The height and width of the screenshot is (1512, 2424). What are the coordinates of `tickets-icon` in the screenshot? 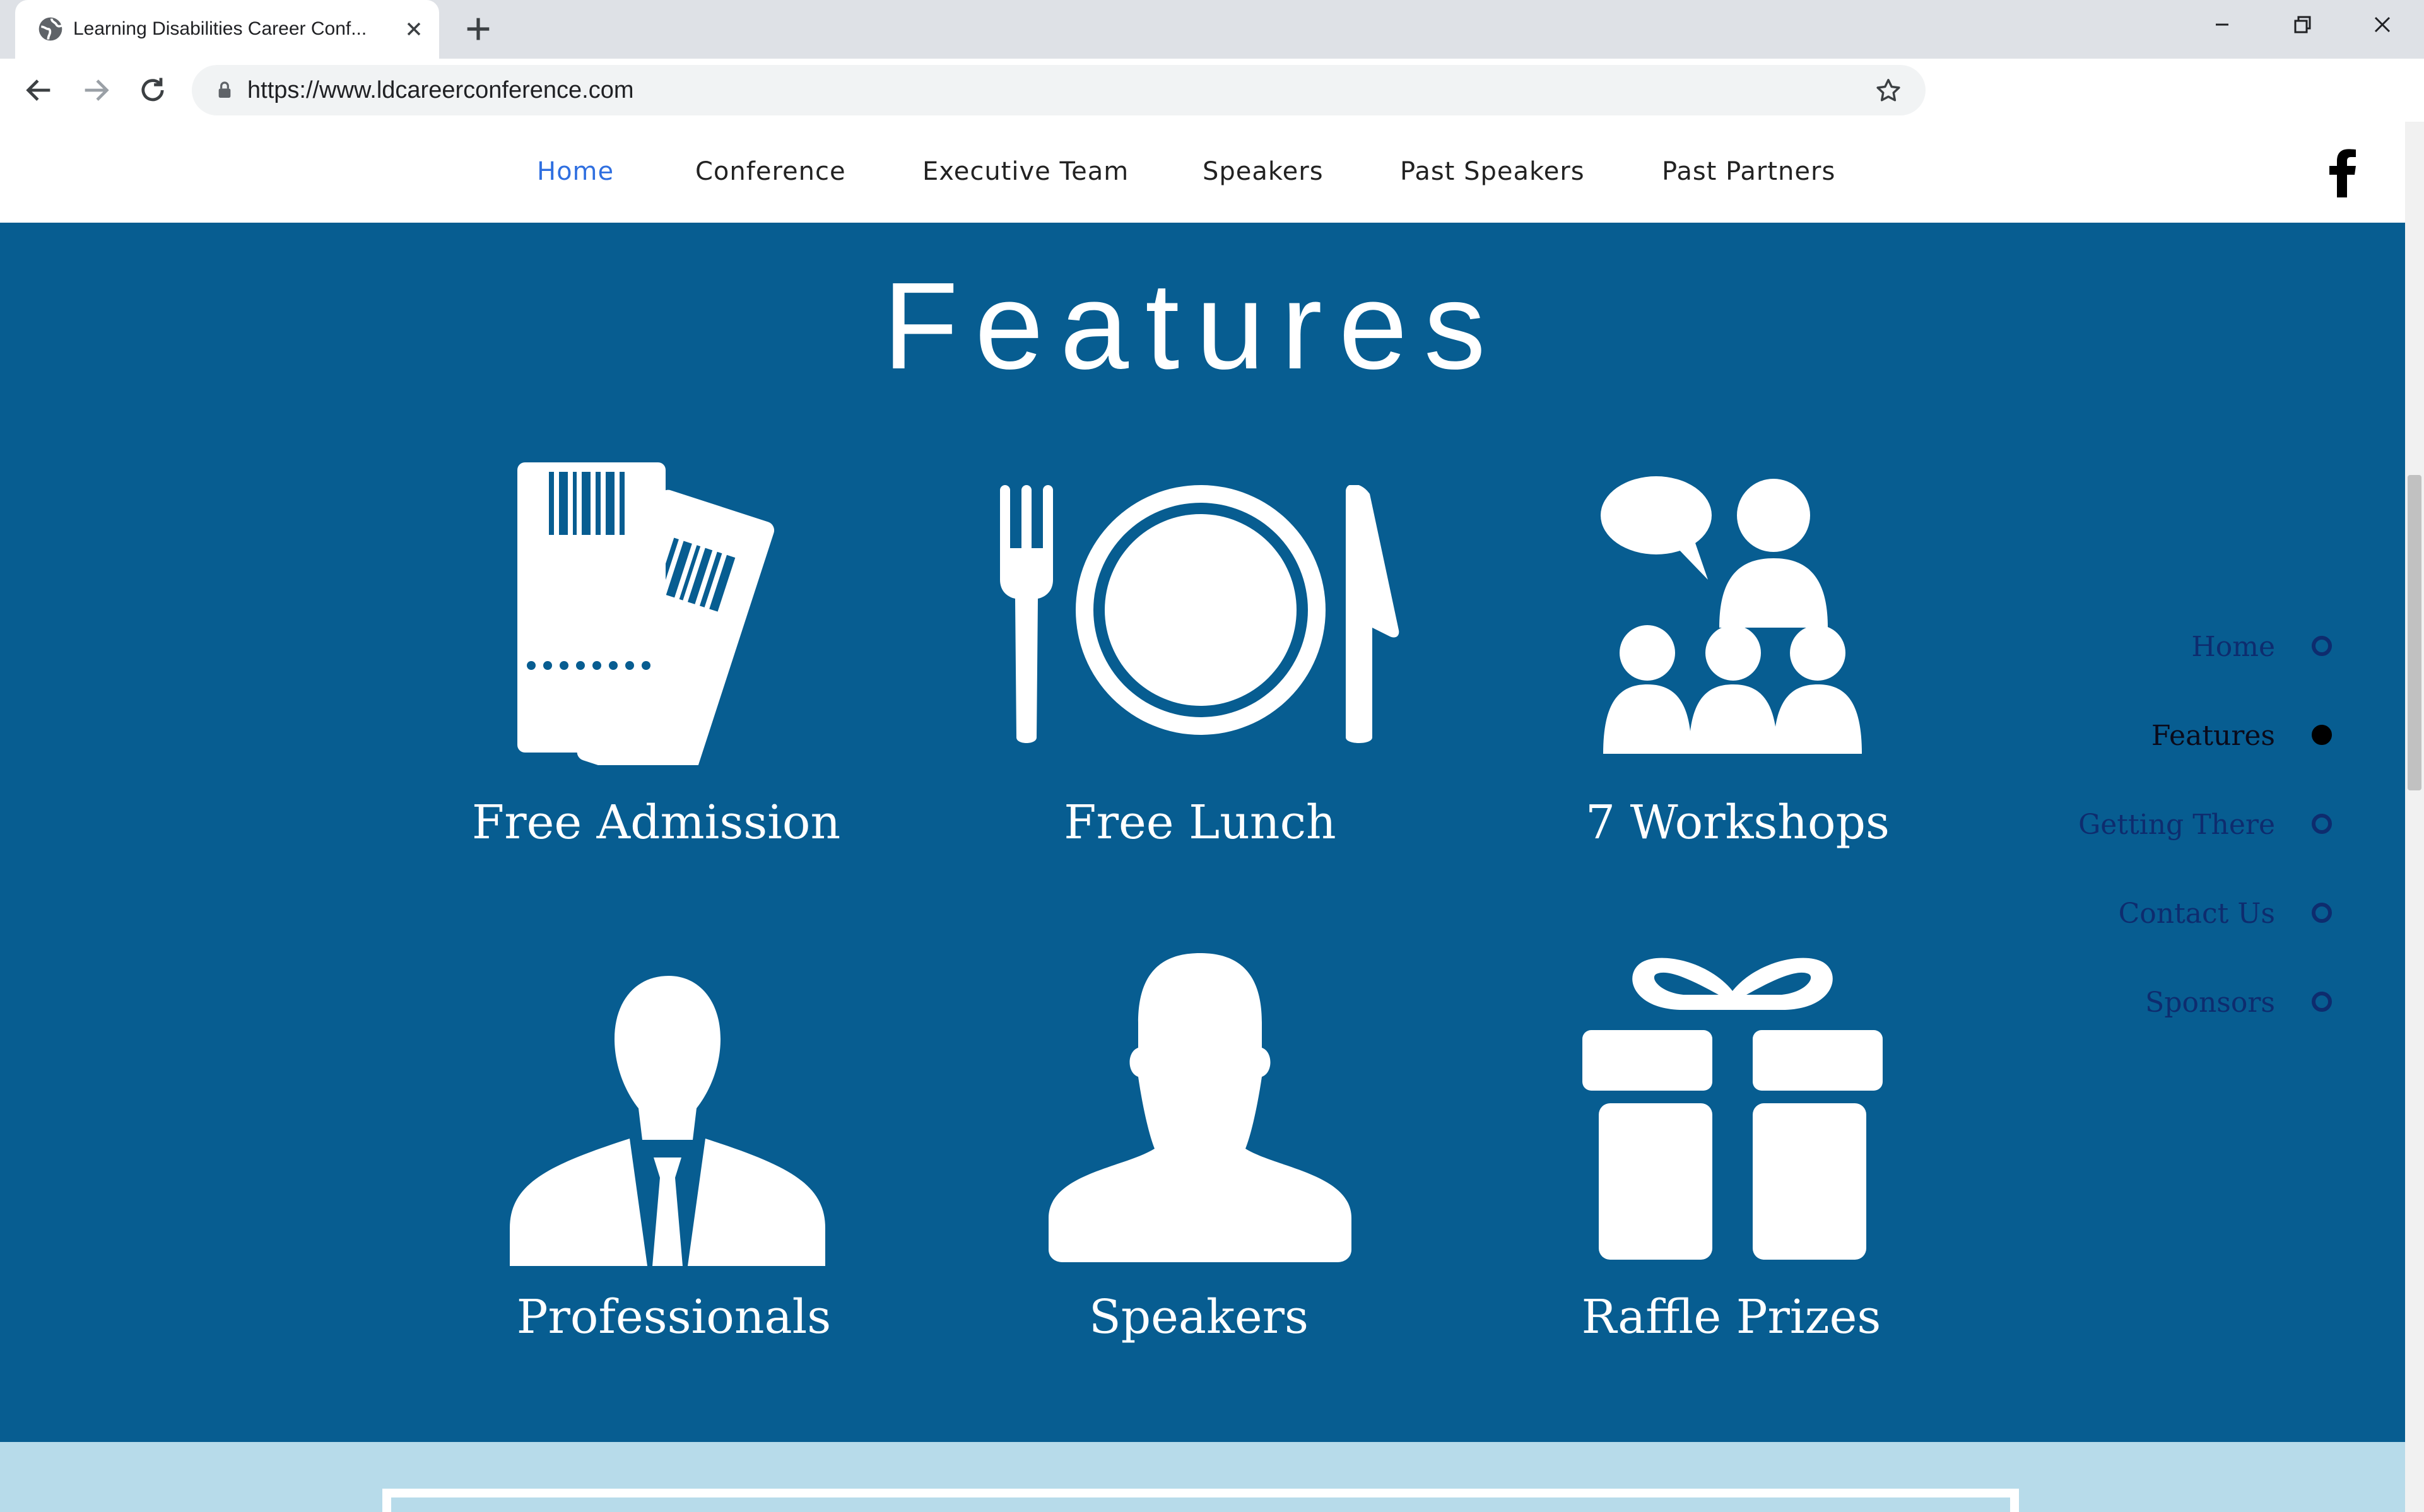 It's located at (646, 613).